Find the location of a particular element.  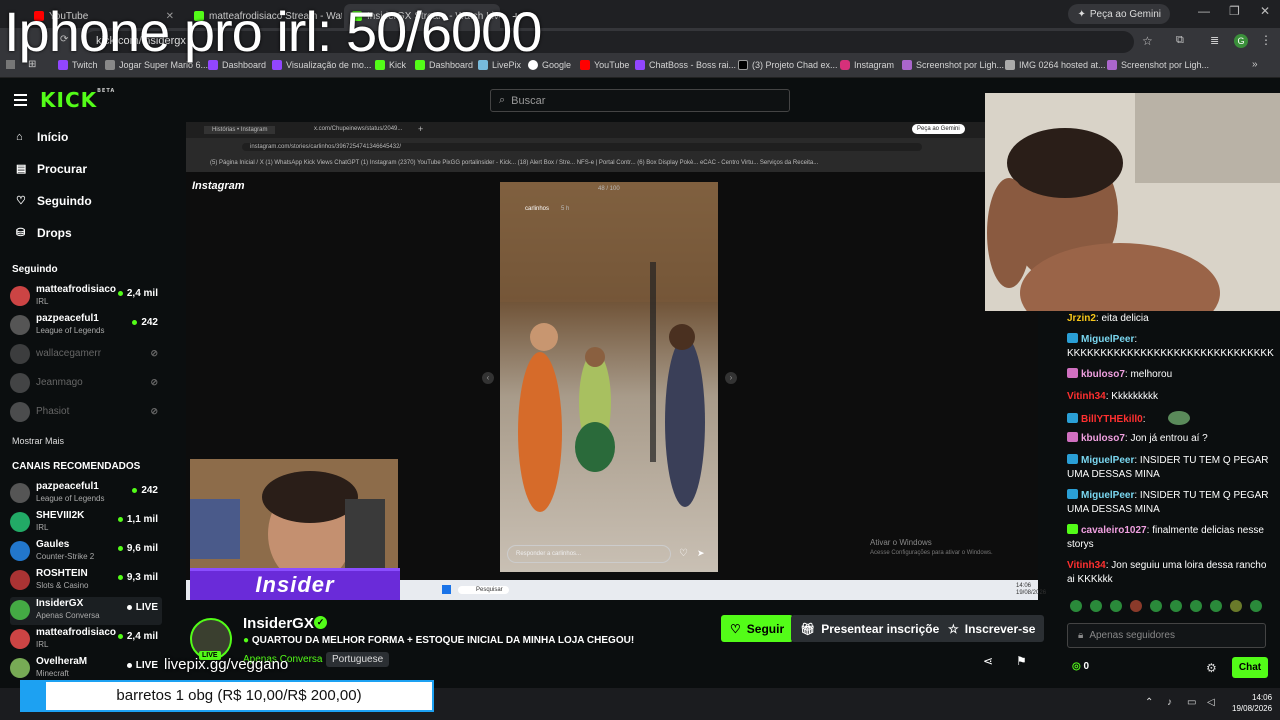

bookmark-star-icon: ☆ is located at coordinates (1147, 41).